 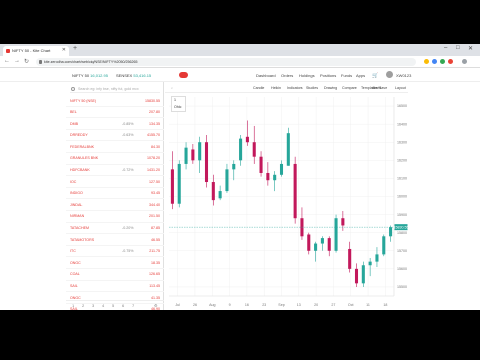 I want to click on watchlist-pager: 1 2 3 4 5 6 7 ⚙, so click(x=115, y=305).